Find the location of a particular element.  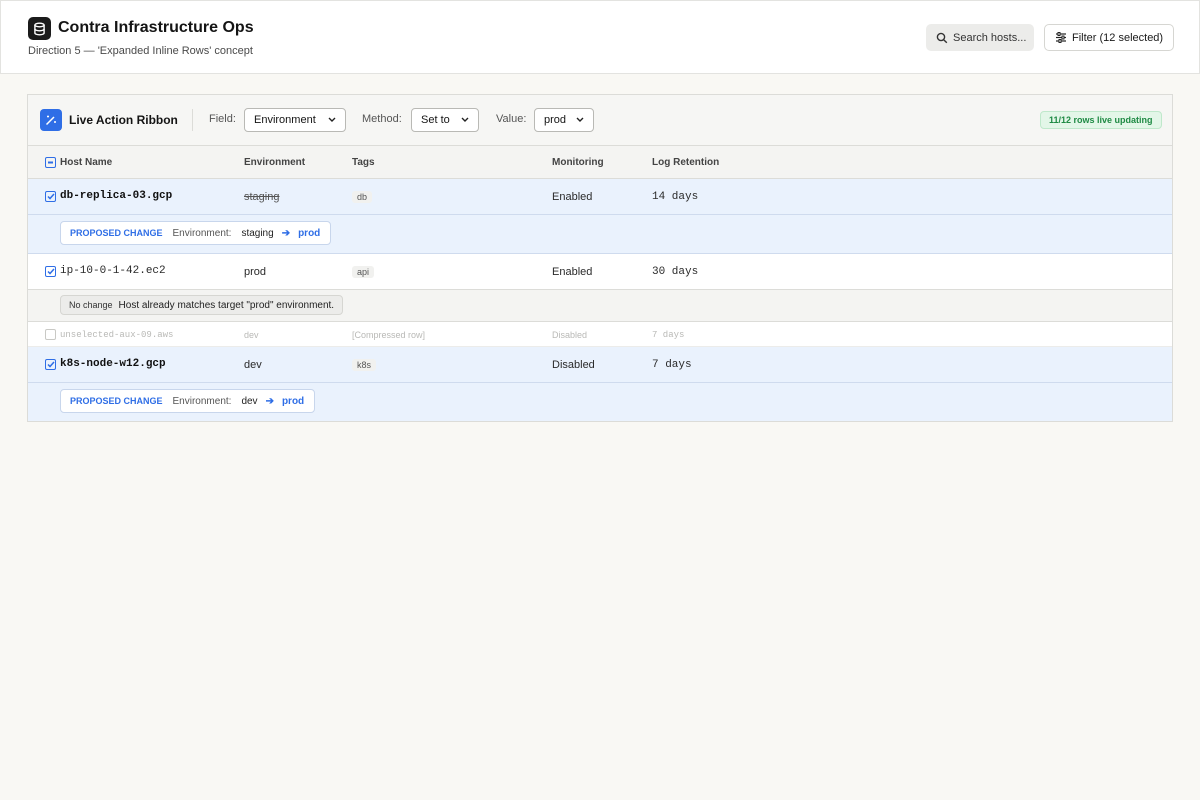

field-select: Environment is located at coordinates (295, 120).